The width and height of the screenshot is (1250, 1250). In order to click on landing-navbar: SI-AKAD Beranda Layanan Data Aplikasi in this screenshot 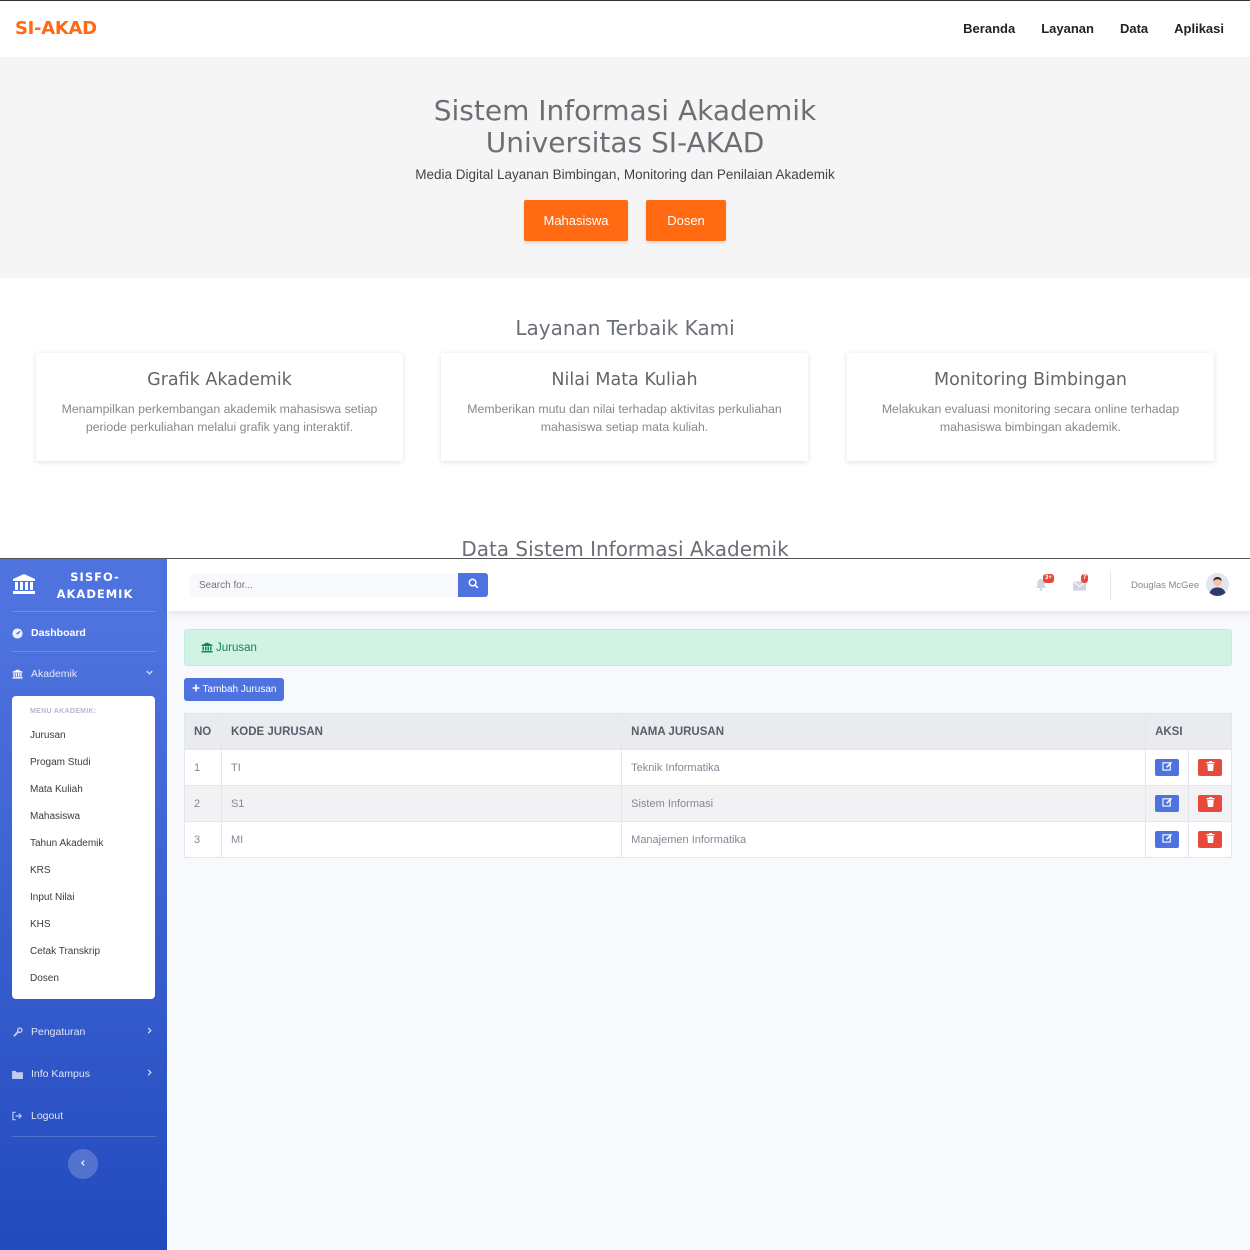, I will do `click(625, 28)`.